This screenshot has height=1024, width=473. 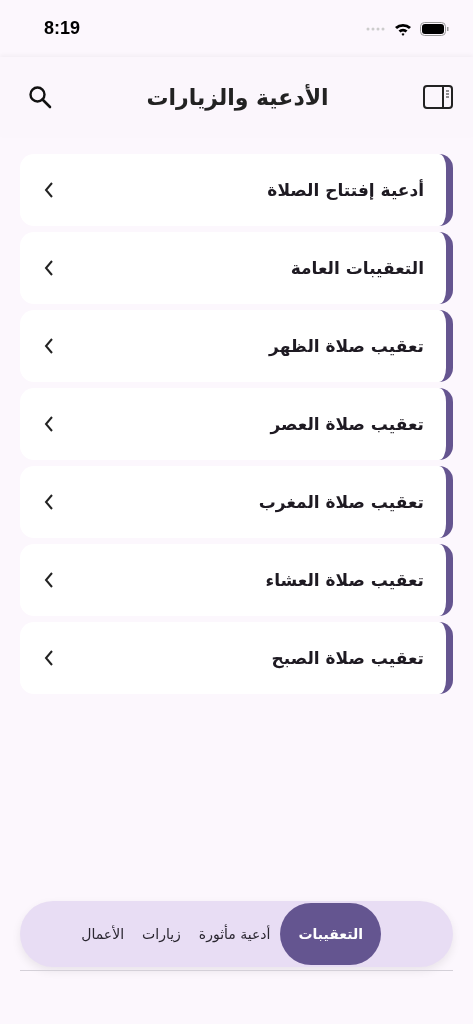 What do you see at coordinates (161, 934) in the screenshot?
I see `tab: زيارات` at bounding box center [161, 934].